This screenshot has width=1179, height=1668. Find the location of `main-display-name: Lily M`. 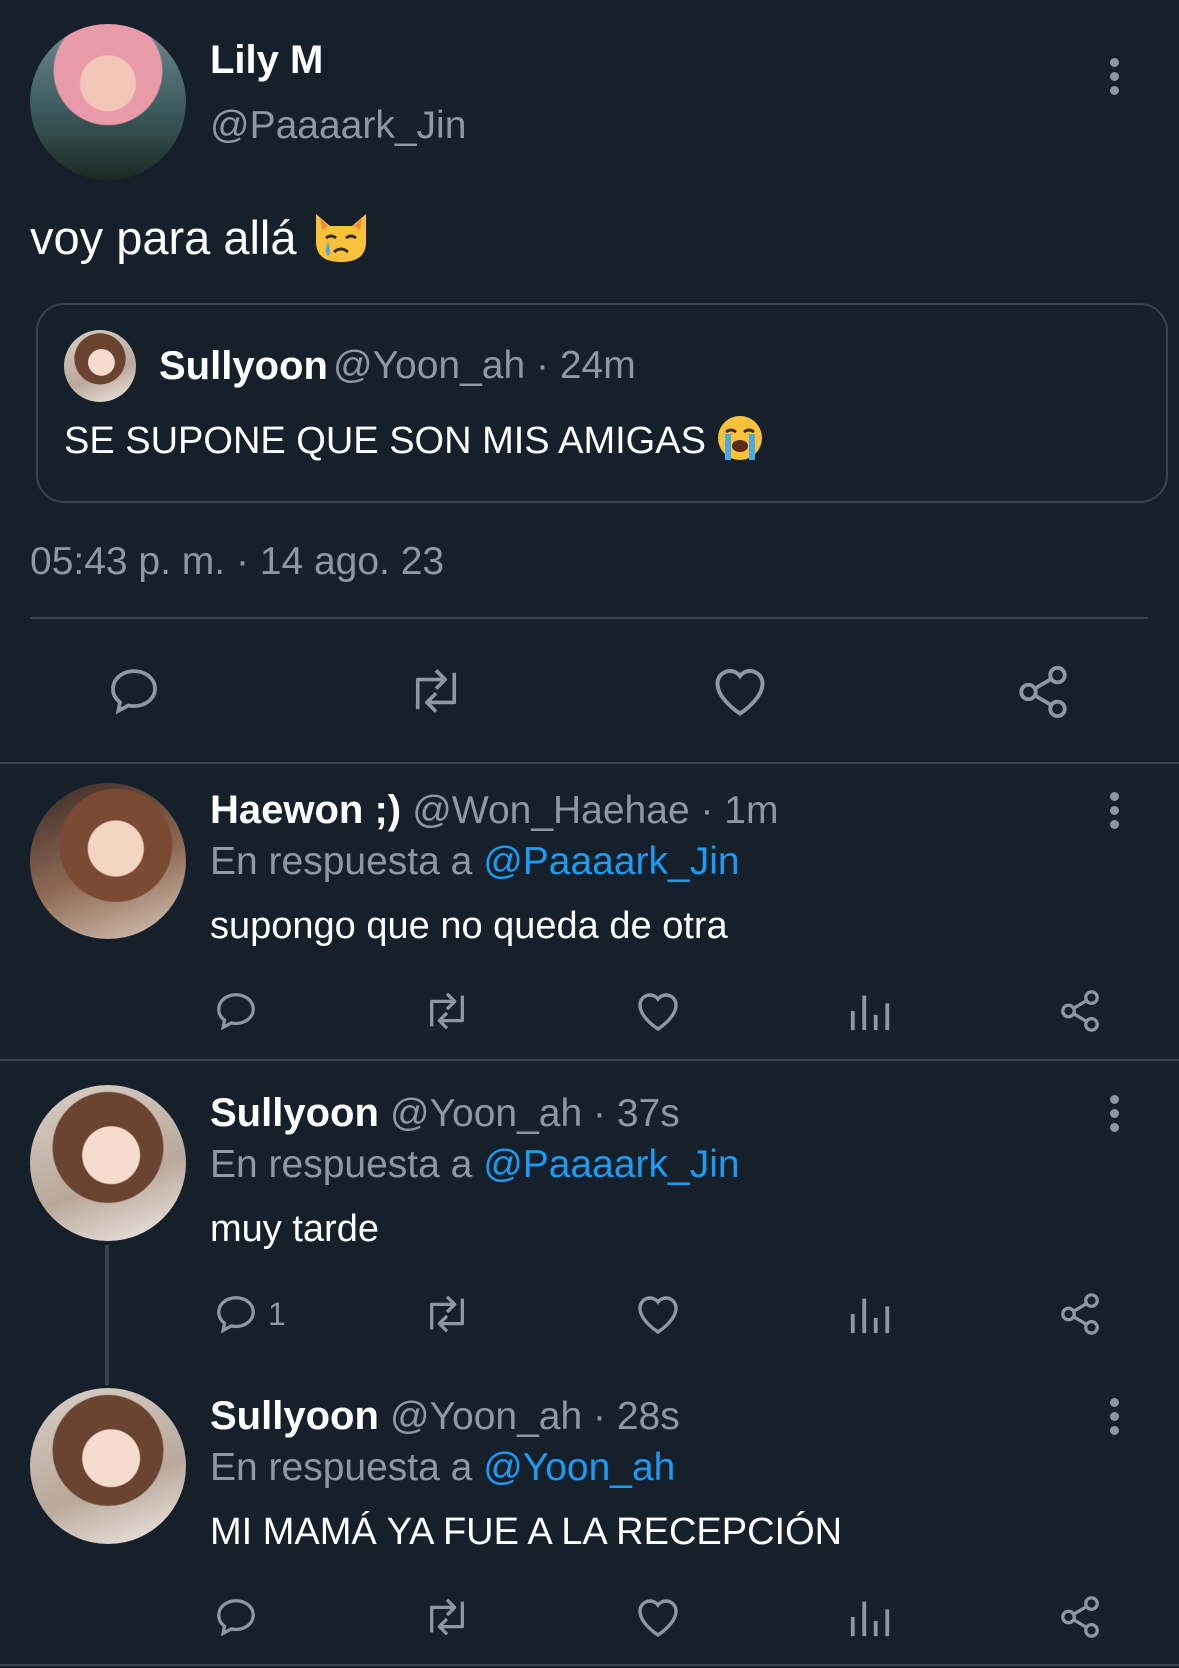

main-display-name: Lily M is located at coordinates (266, 60).